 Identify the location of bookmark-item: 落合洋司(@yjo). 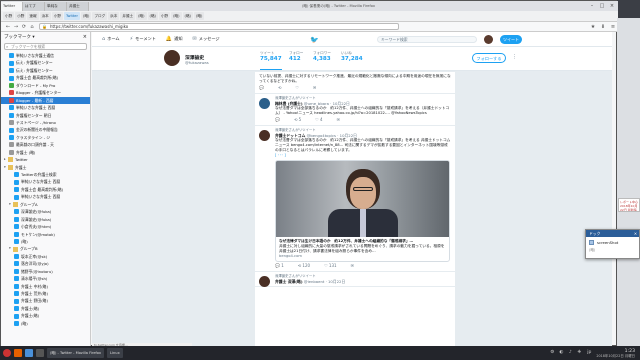
(45, 263).